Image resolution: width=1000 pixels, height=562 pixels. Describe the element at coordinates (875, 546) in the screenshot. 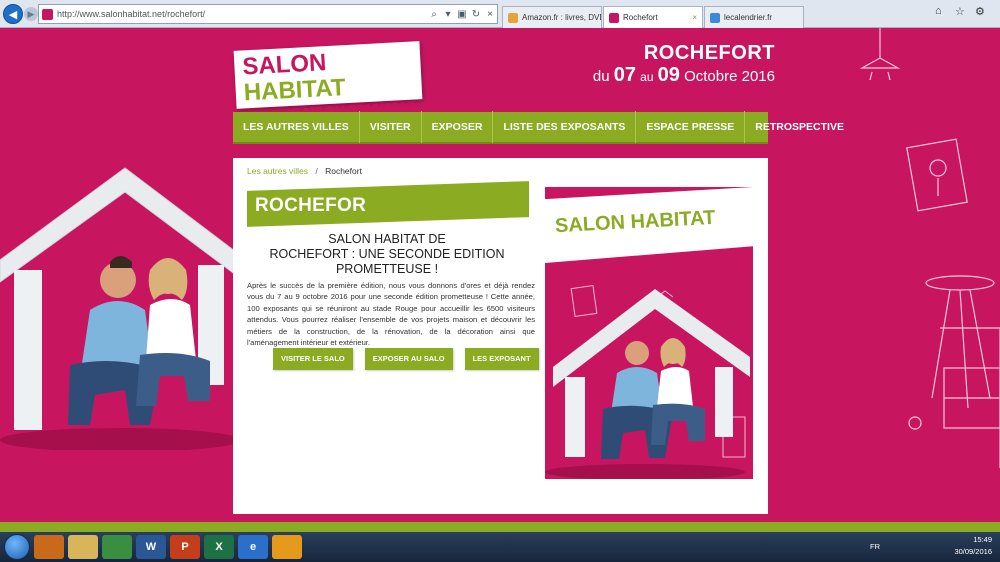

I see `language-indicator: FR` at that location.